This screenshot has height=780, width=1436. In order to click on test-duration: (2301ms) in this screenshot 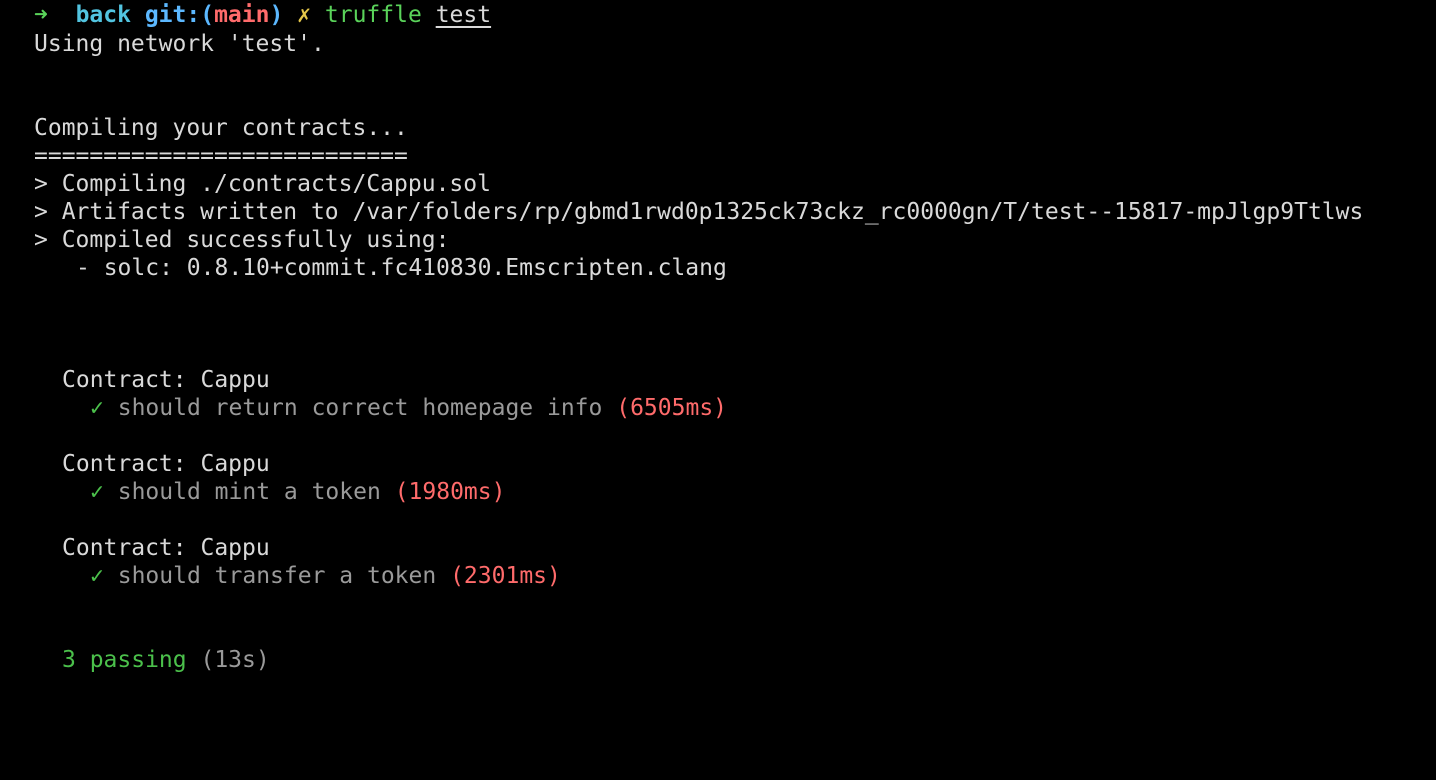, I will do `click(505, 576)`.